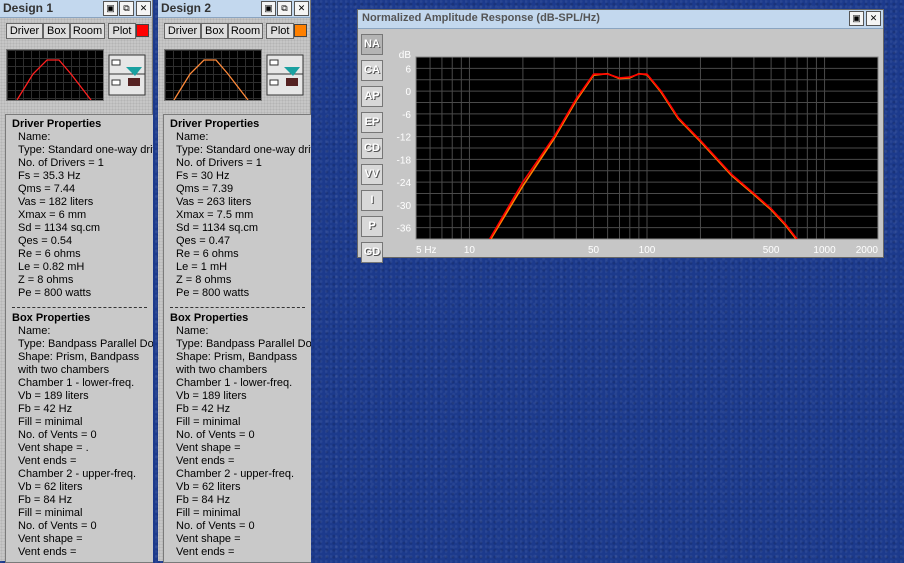  What do you see at coordinates (408, 69) in the screenshot?
I see `y-tick-label: 6` at bounding box center [408, 69].